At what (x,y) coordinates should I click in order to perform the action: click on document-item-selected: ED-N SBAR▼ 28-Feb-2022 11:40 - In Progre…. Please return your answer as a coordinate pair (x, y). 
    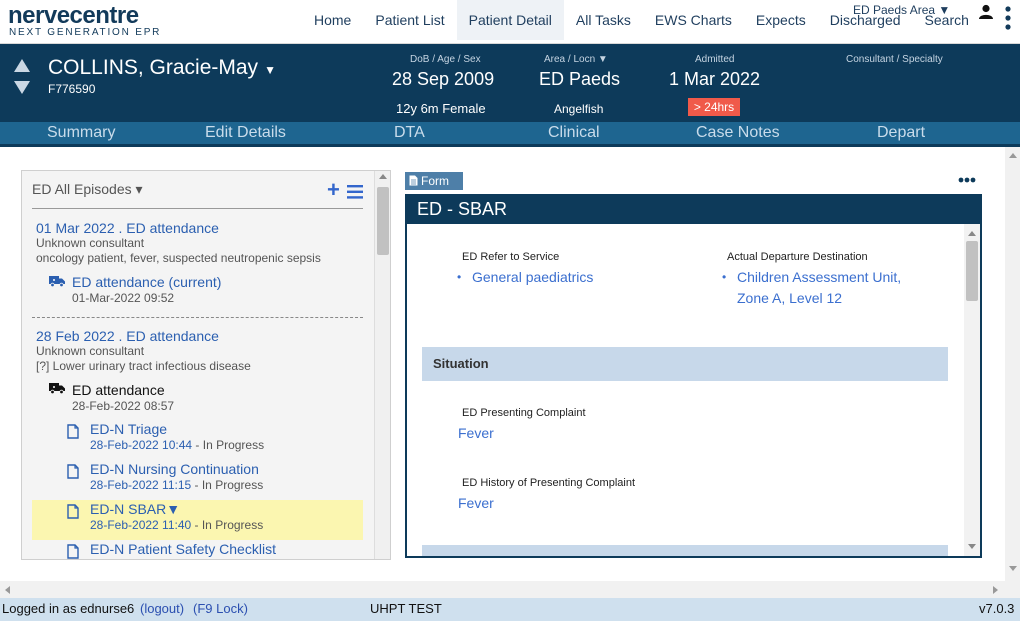
    Looking at the image, I should click on (197, 520).